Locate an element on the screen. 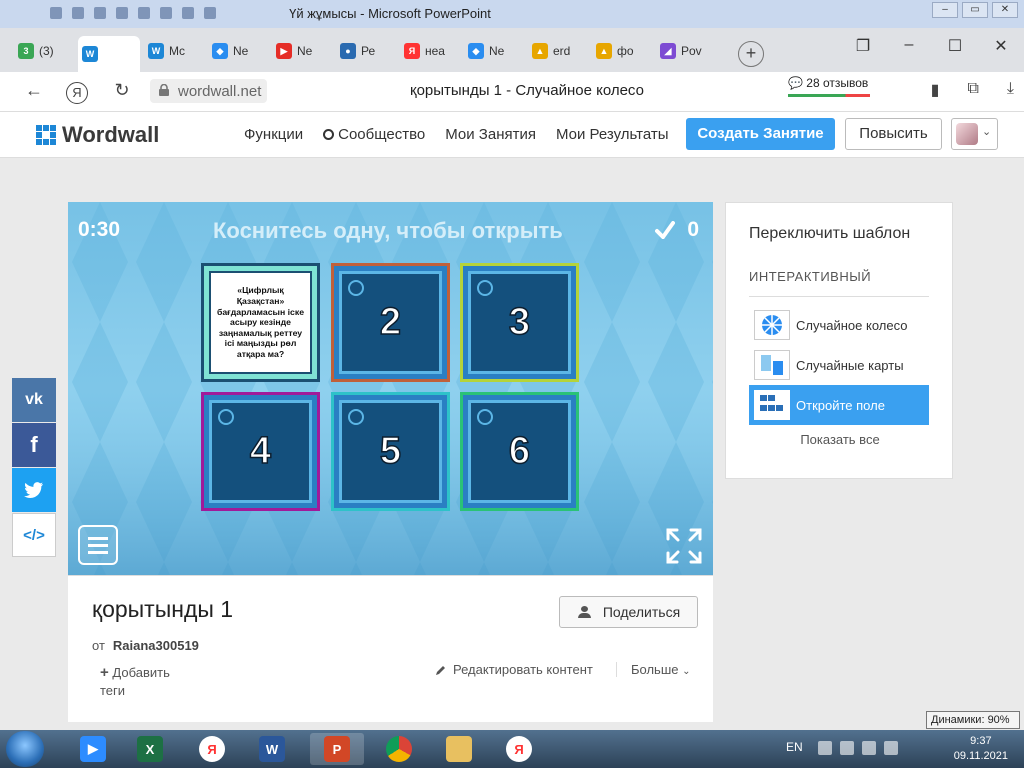 The height and width of the screenshot is (768, 1024). yandex-icon: Я is located at coordinates (77, 93).